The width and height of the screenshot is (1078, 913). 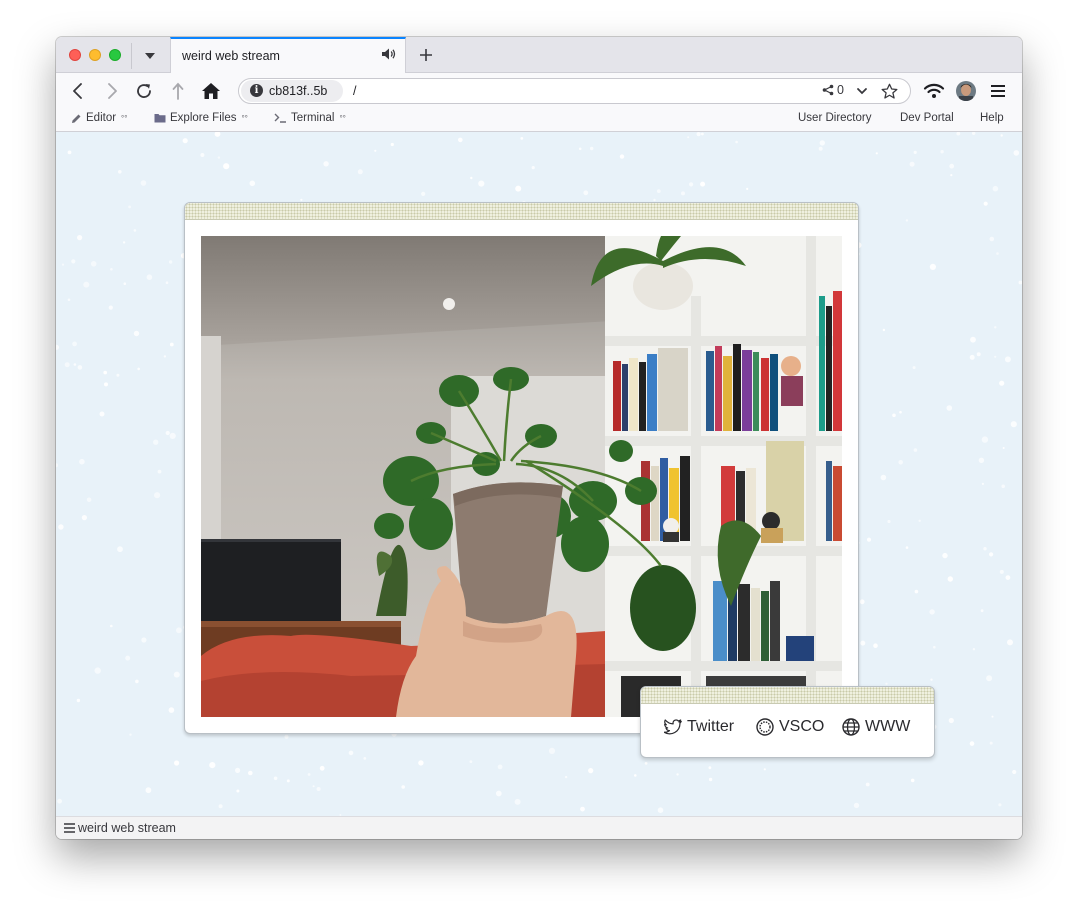 What do you see at coordinates (78, 91) in the screenshot?
I see `back-button` at bounding box center [78, 91].